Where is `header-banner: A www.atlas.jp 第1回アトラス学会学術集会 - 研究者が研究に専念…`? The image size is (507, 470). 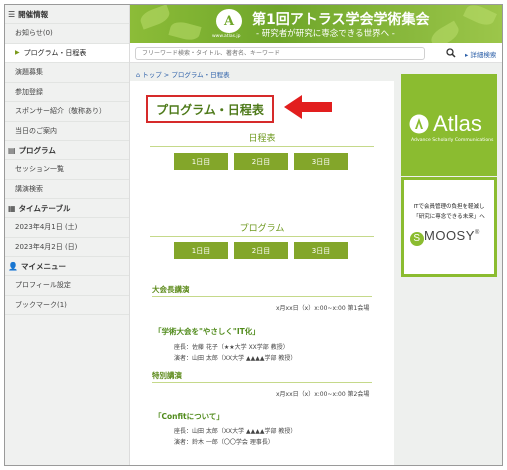
header-banner: A www.atlas.jp 第1回アトラス学会学術集会 - 研究者が研究に専念… is located at coordinates (316, 24).